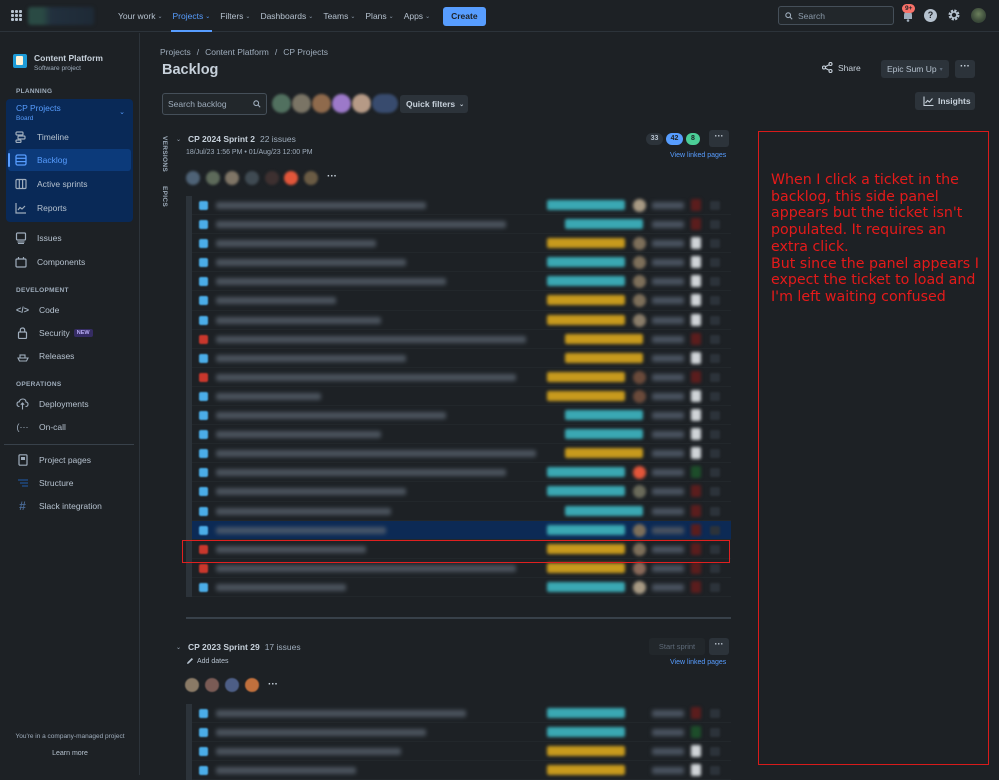 The height and width of the screenshot is (780, 999). I want to click on sidebar-item-timeline: Timeline, so click(41, 137).